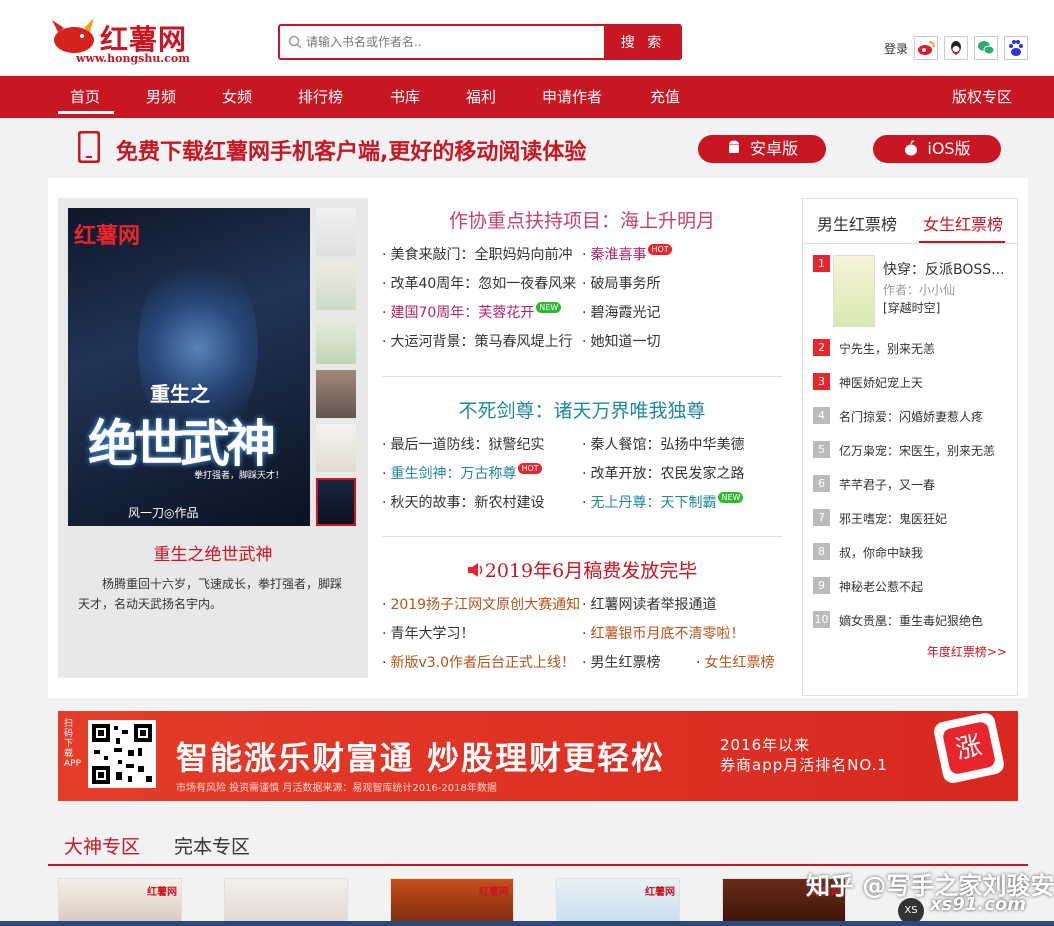 This screenshot has height=926, width=1054. What do you see at coordinates (621, 312) in the screenshot?
I see `news-item: 碧海霞光记` at bounding box center [621, 312].